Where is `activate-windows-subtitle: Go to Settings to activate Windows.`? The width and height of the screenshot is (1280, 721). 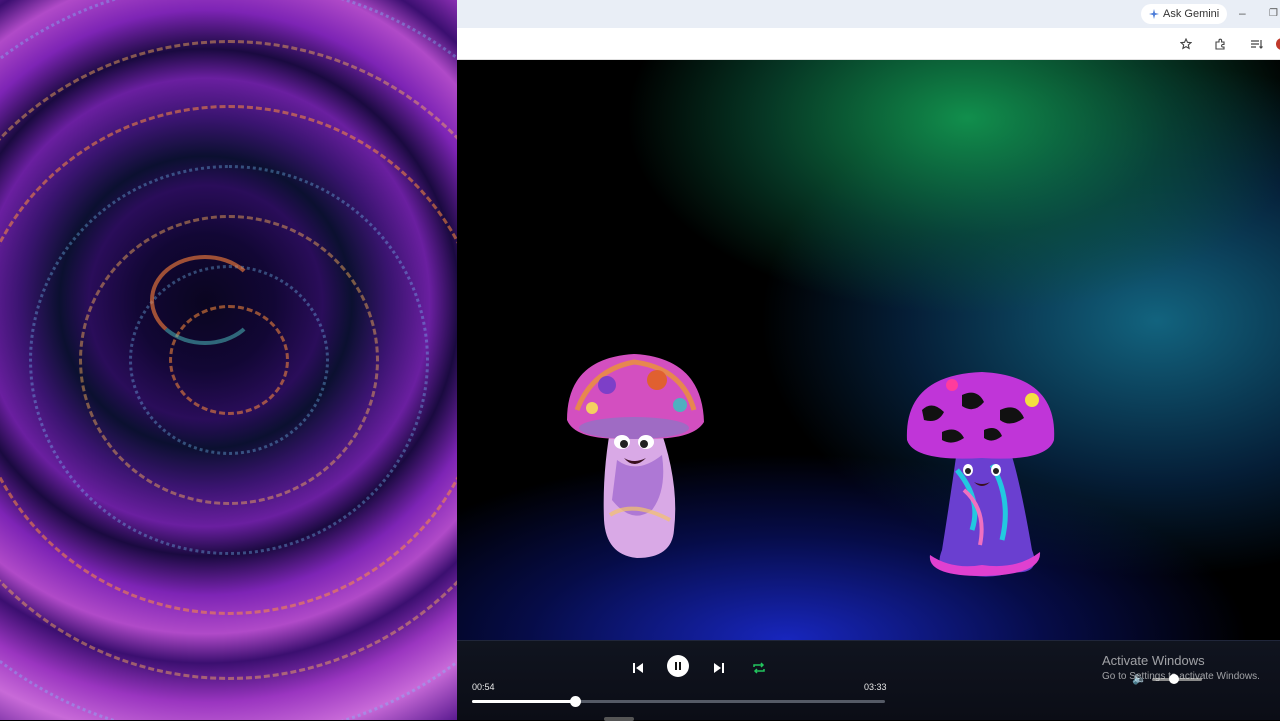 activate-windows-subtitle: Go to Settings to activate Windows. is located at coordinates (1181, 676).